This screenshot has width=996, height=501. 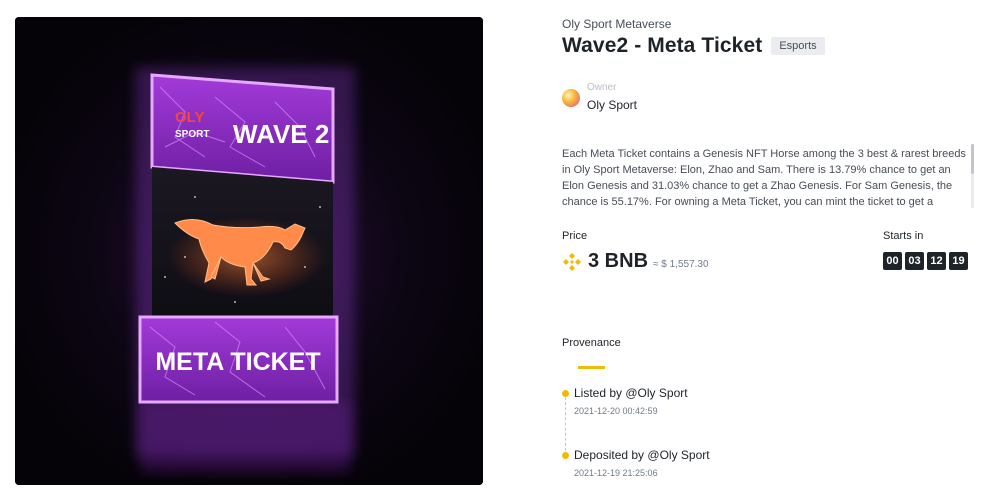 What do you see at coordinates (281, 134) in the screenshot?
I see `art-top-text: WAVE 2` at bounding box center [281, 134].